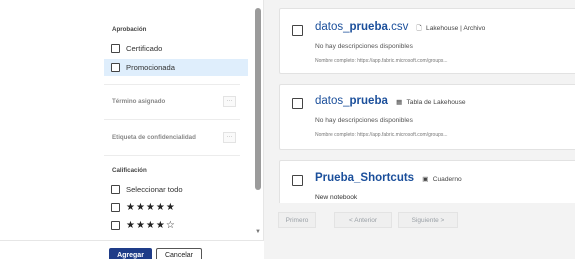  I want to click on approval-option-promoted: Promocionada, so click(176, 67).